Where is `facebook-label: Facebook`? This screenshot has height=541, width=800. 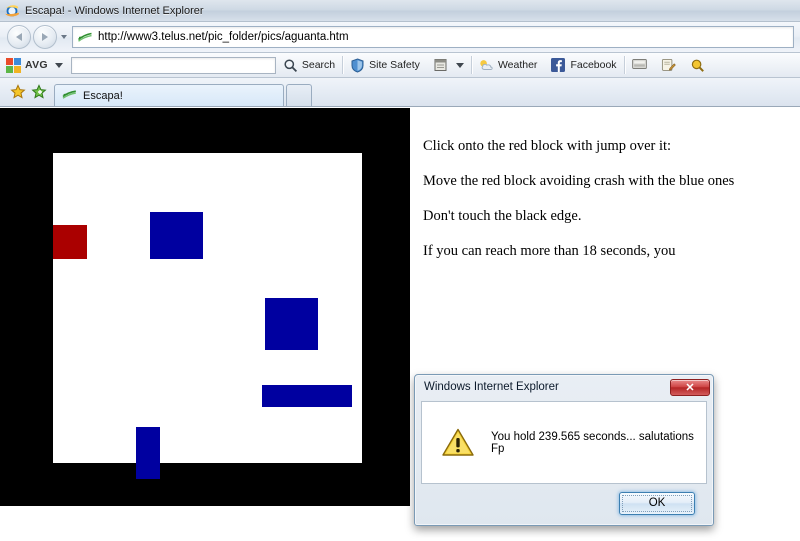
facebook-label: Facebook is located at coordinates (593, 65).